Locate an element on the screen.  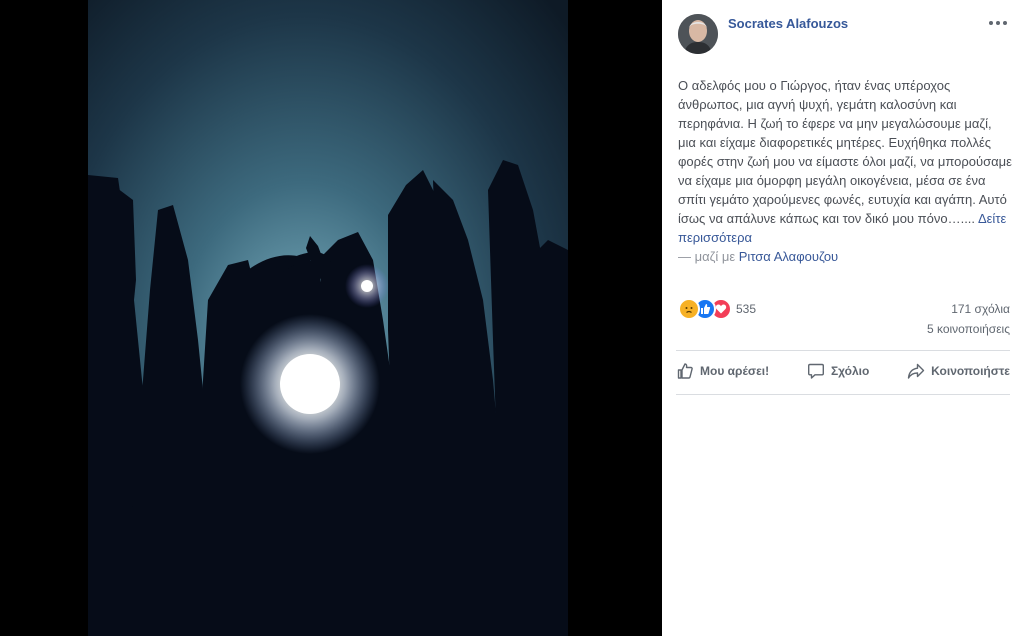
with-prefix: — μαζί με is located at coordinates (707, 256).